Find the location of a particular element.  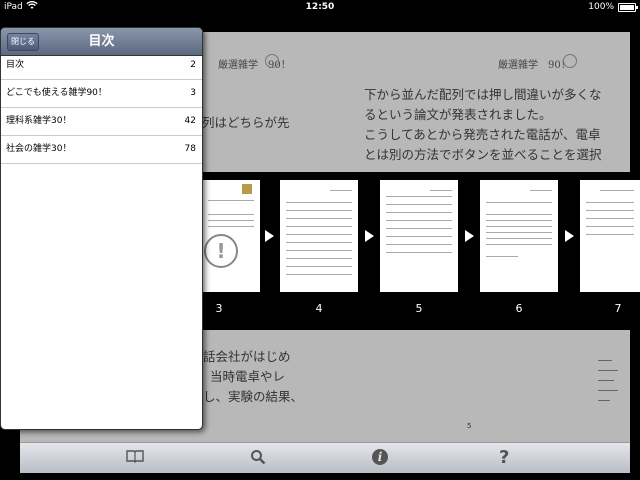

thumbnail-number: 6 is located at coordinates (519, 308).